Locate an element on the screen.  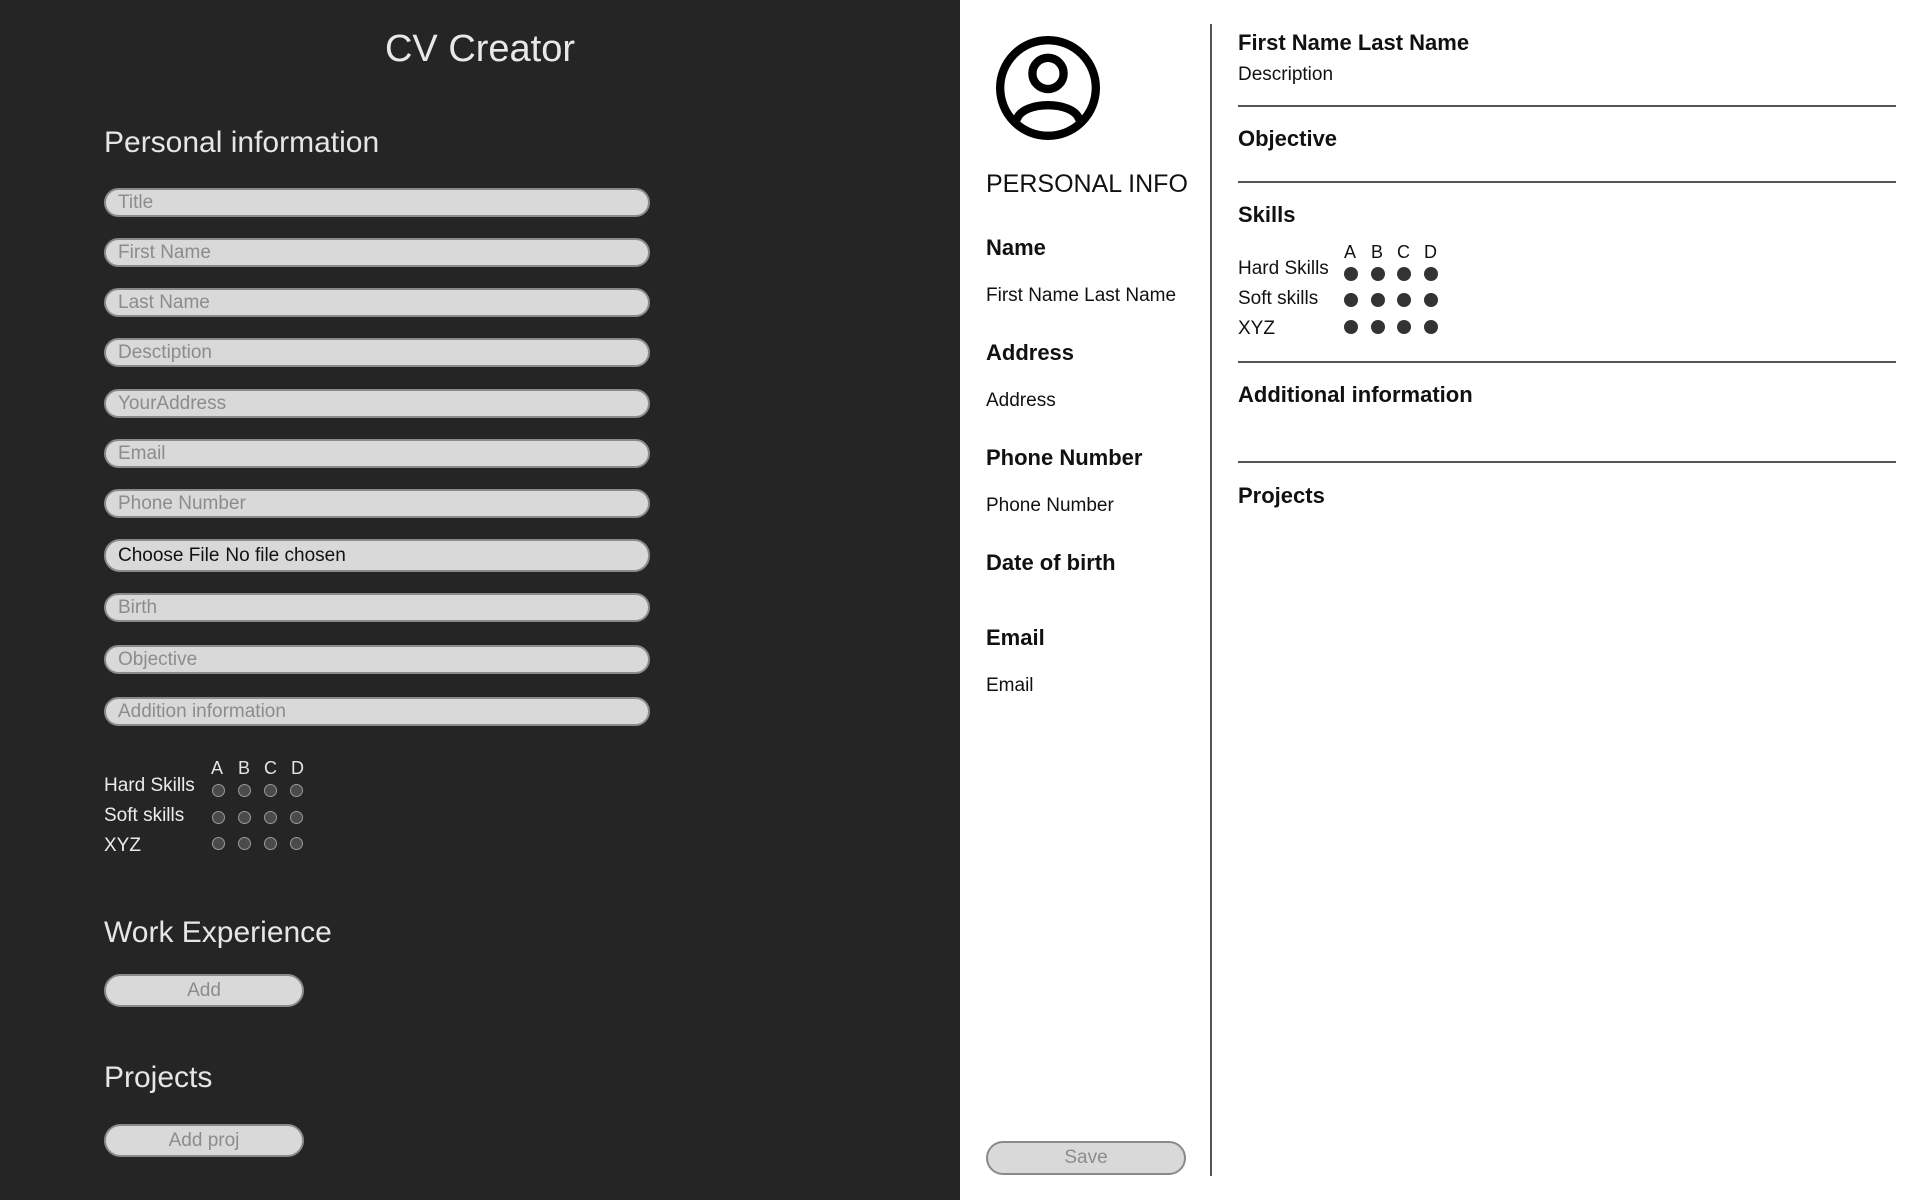
xyz-radio-c is located at coordinates (270, 843).